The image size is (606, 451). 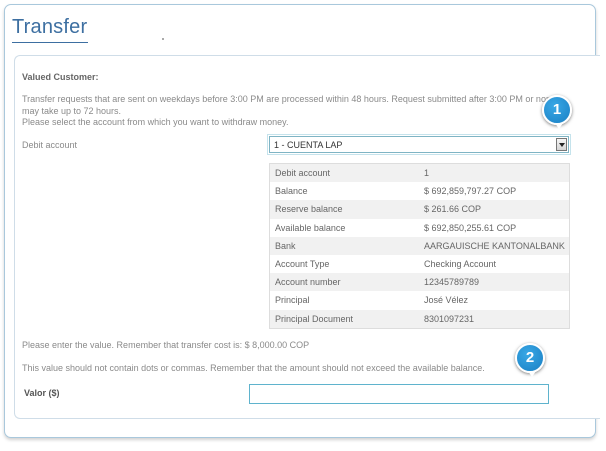 I want to click on detail-value: 8301097231, so click(x=449, y=318).